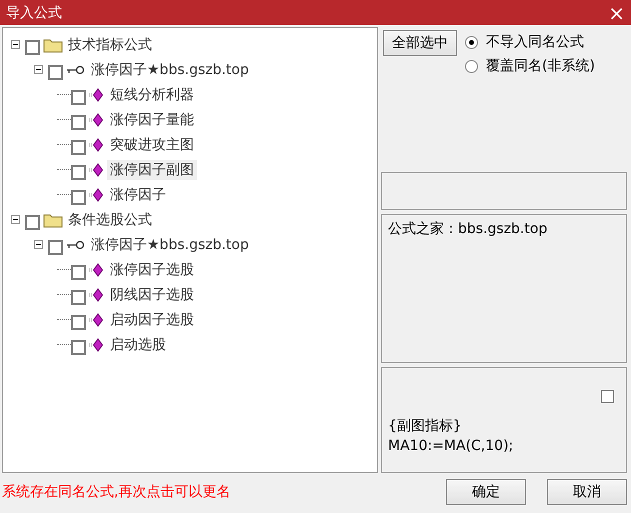 The image size is (631, 513). Describe the element at coordinates (152, 94) in the screenshot. I see `tree-item: 短线分析利器` at that location.